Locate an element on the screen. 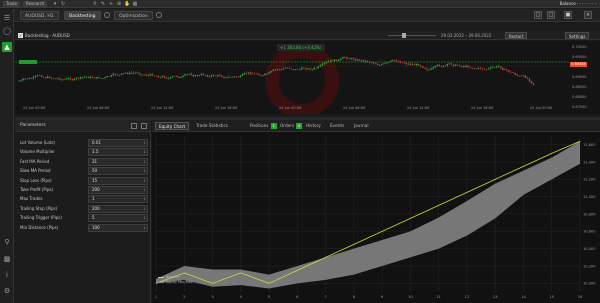  trade-mode-button: Trade is located at coordinates (11, 4).